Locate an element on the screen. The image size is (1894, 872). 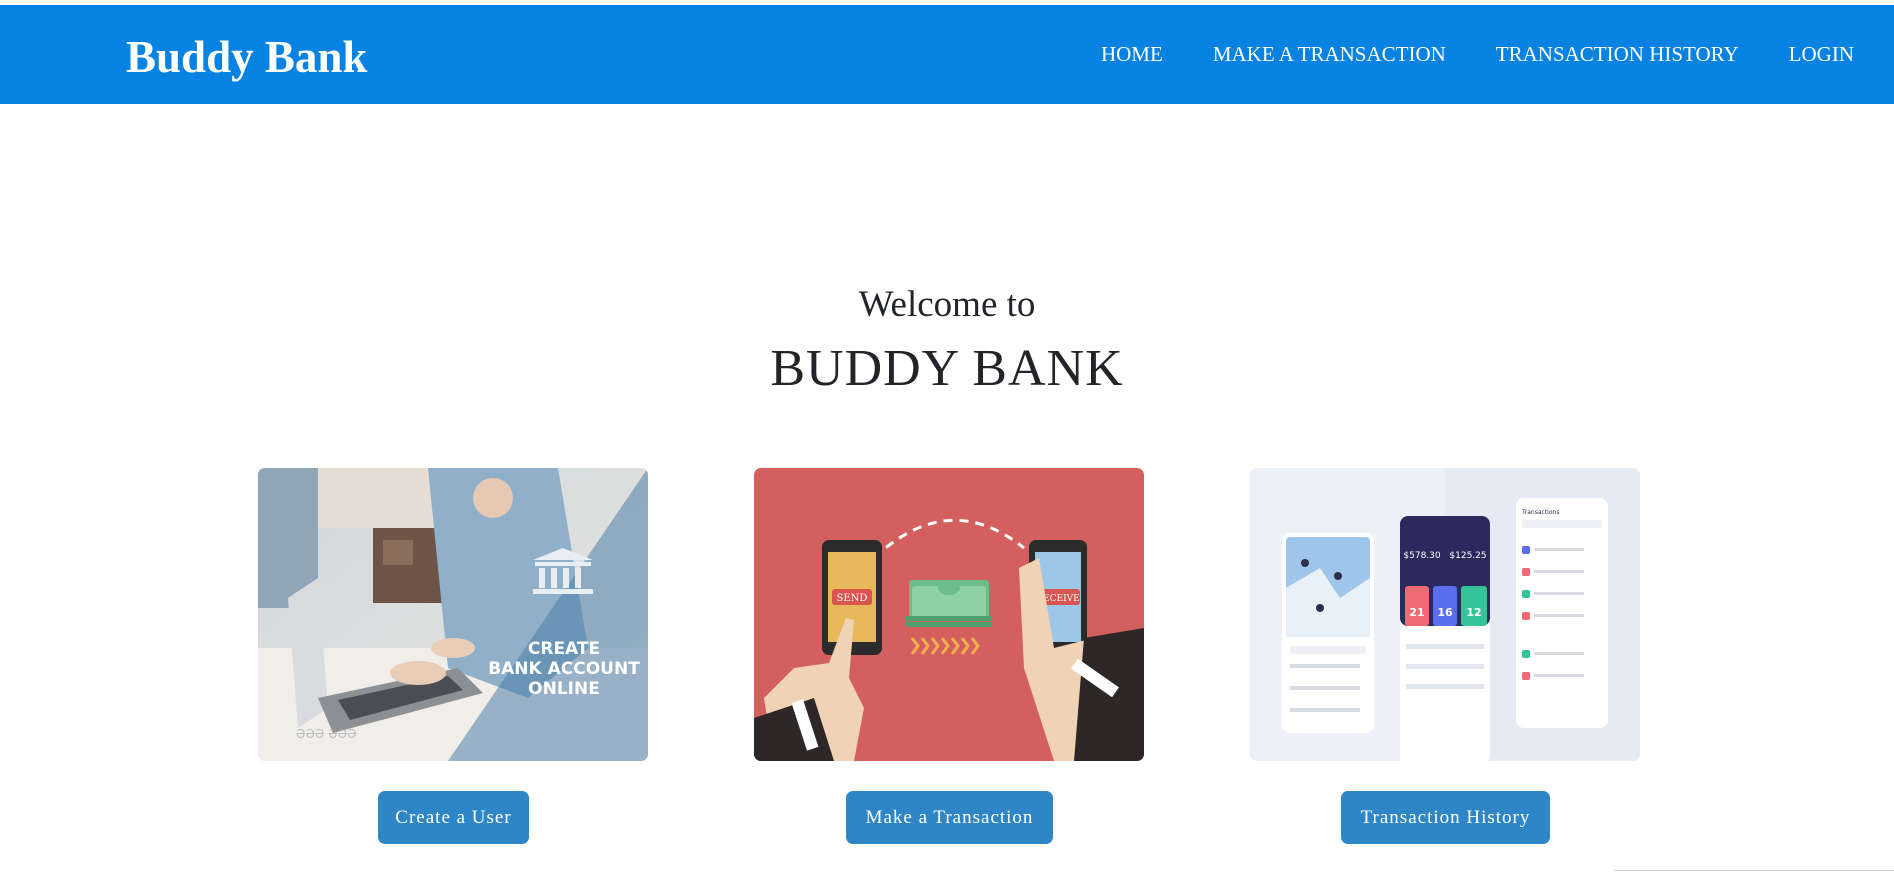
transaction-history-image: $578.30 $125.25 21 16 12 Transactions is located at coordinates (1445, 614).